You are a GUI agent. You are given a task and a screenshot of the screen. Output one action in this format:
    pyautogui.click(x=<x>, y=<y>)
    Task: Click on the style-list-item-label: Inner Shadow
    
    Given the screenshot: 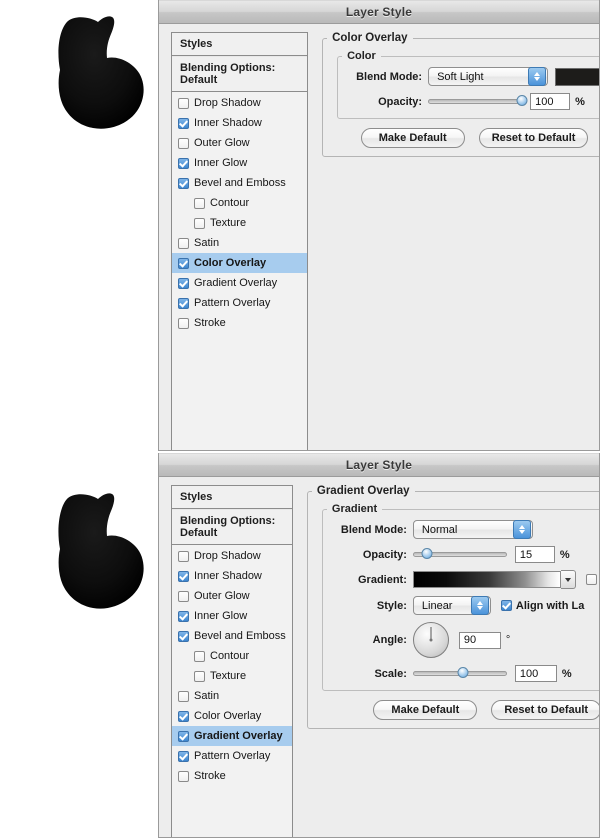 What is the action you would take?
    pyautogui.click(x=228, y=123)
    